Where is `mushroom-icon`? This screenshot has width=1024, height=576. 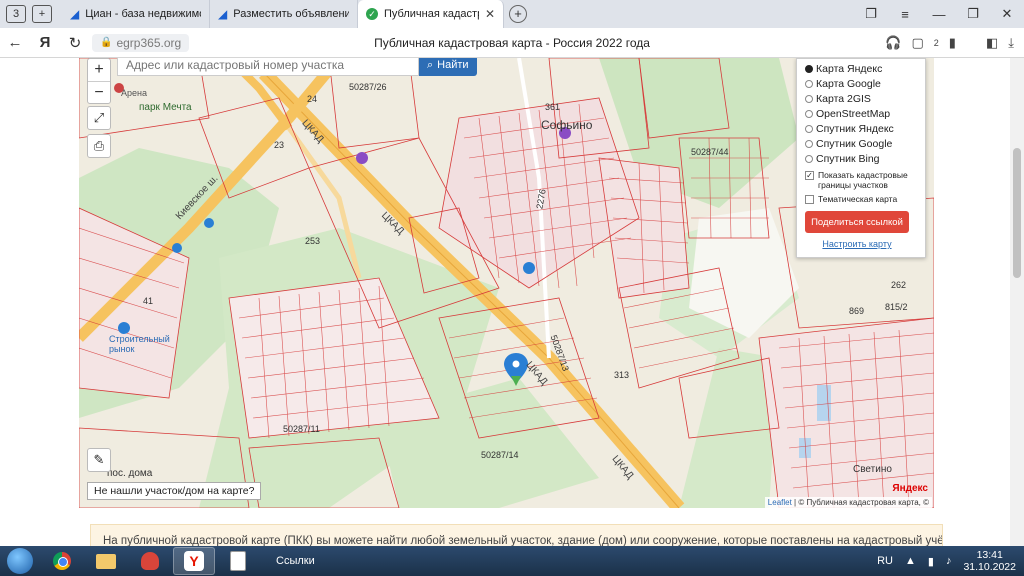 mushroom-icon is located at coordinates (150, 561).